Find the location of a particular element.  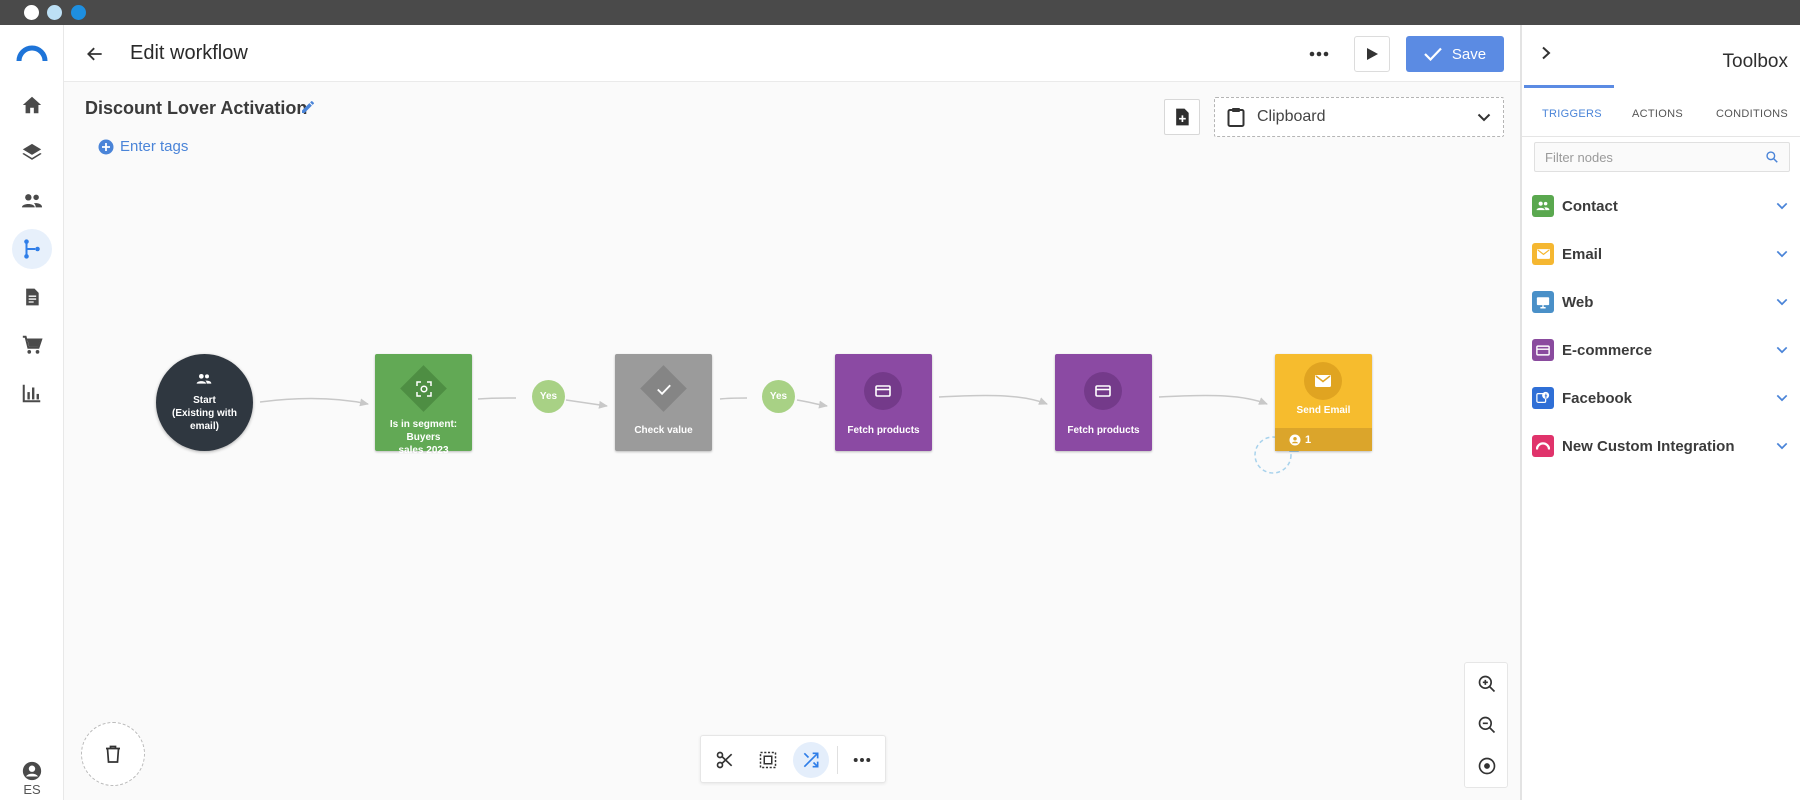

segment-node-label: Is in segment: Buyers sales 2023 is located at coordinates (423, 437).